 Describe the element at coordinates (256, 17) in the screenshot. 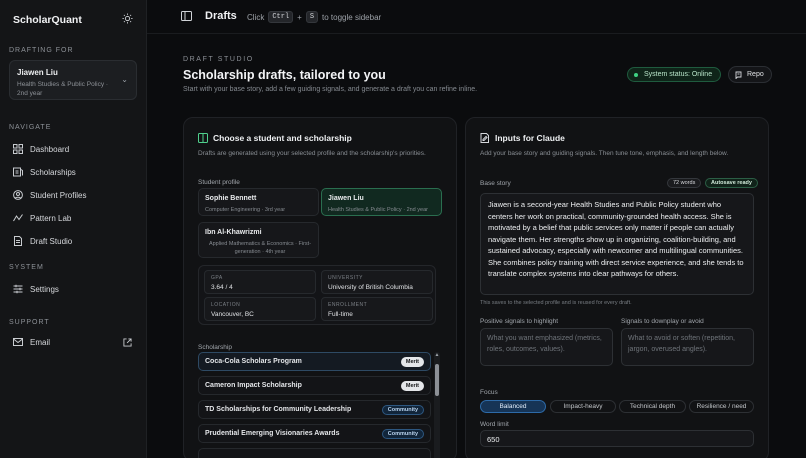

I see `hint-pre: Click` at that location.